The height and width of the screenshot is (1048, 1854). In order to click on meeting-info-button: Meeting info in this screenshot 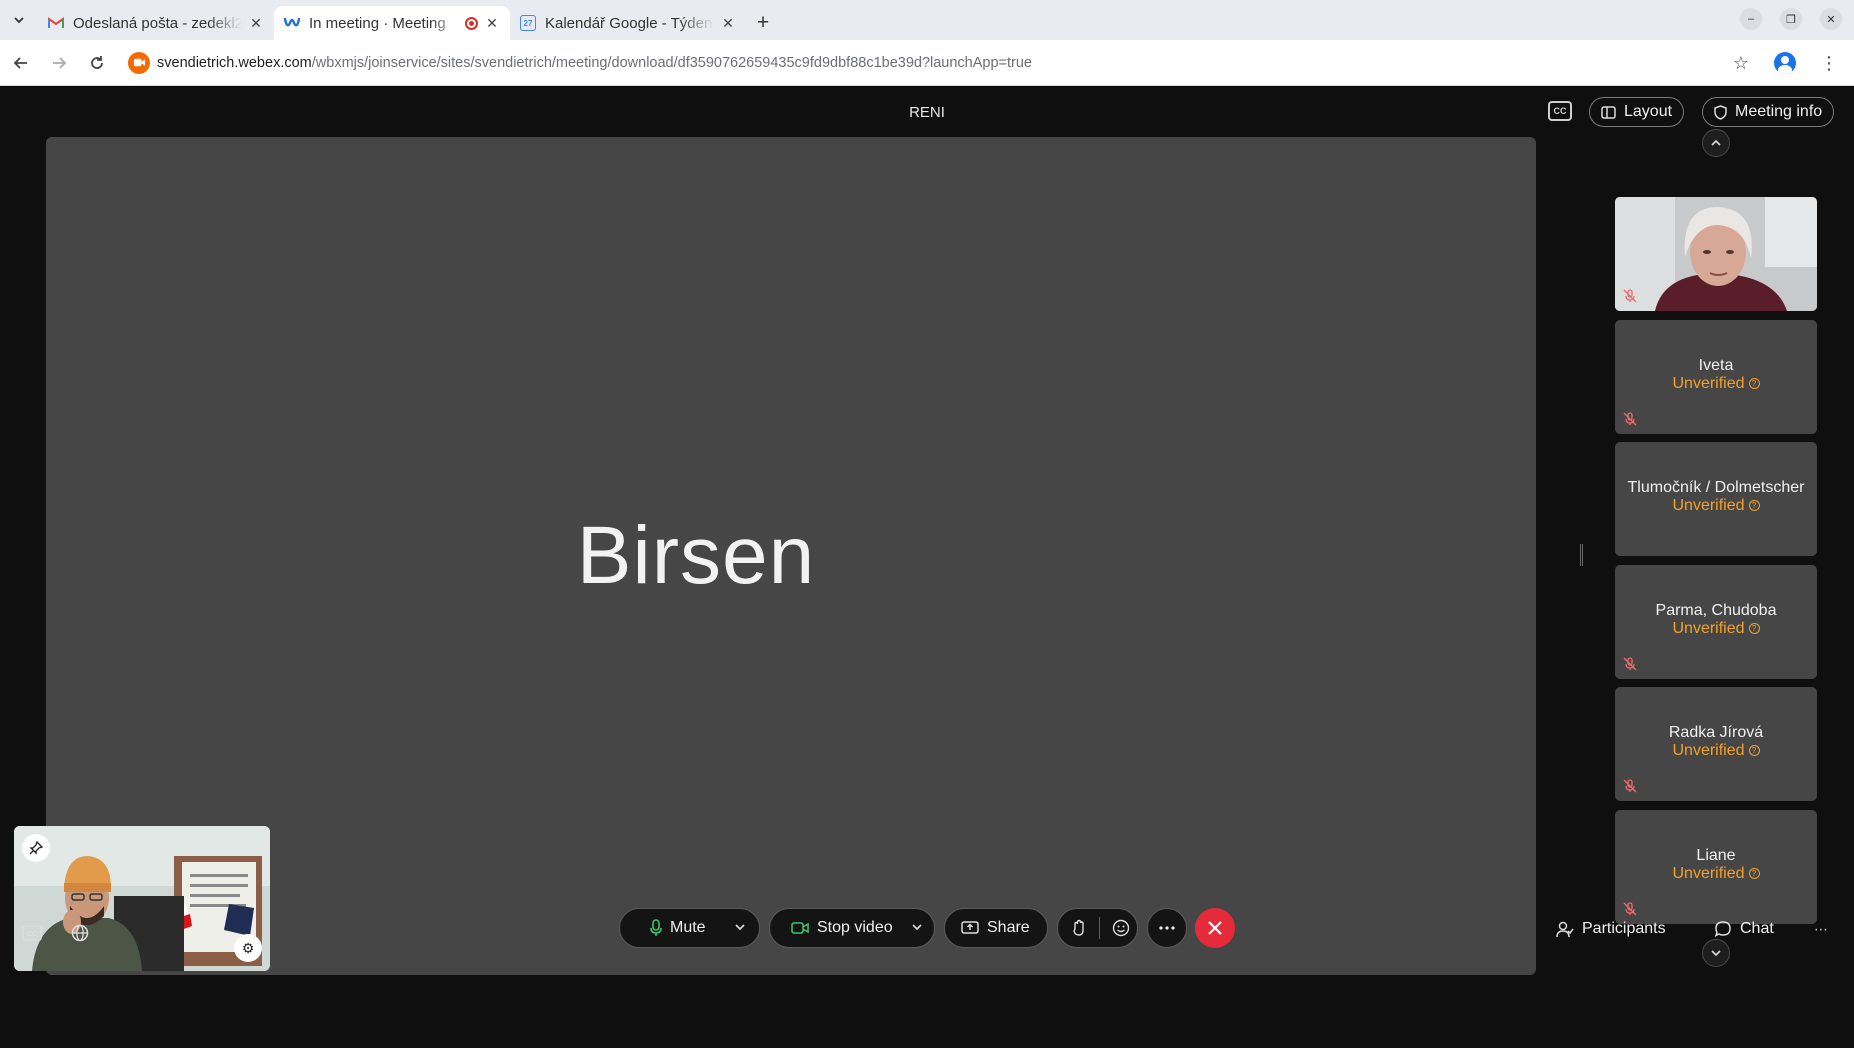, I will do `click(1768, 112)`.